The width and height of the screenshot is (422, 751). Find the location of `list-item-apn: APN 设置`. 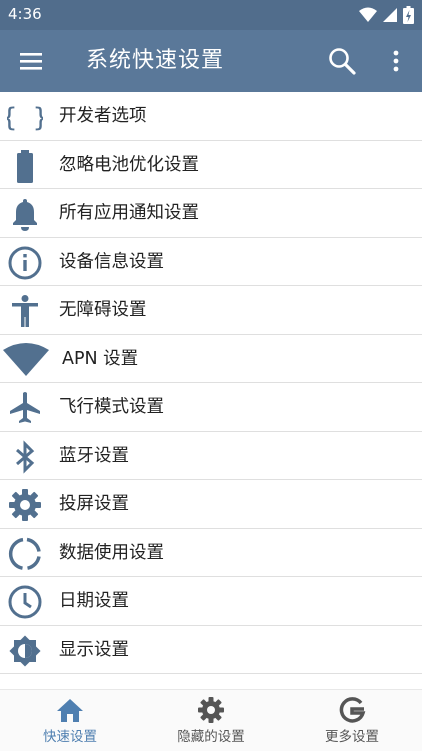

list-item-apn: APN 设置 is located at coordinates (211, 359).